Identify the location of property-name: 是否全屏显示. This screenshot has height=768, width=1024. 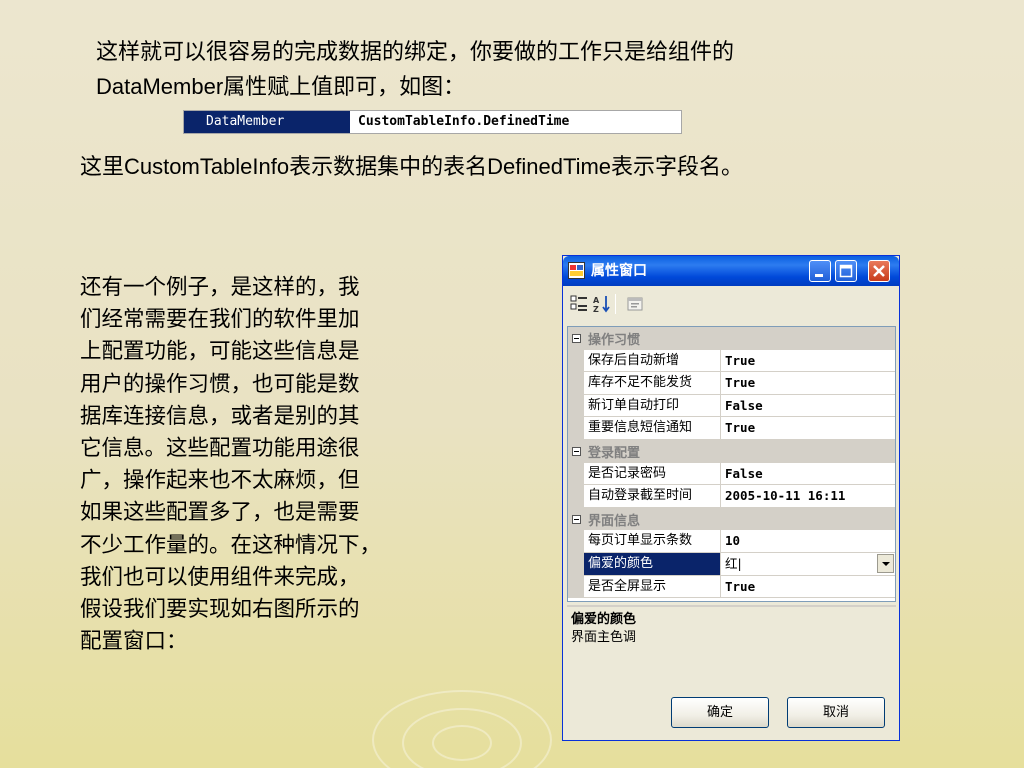
(652, 587).